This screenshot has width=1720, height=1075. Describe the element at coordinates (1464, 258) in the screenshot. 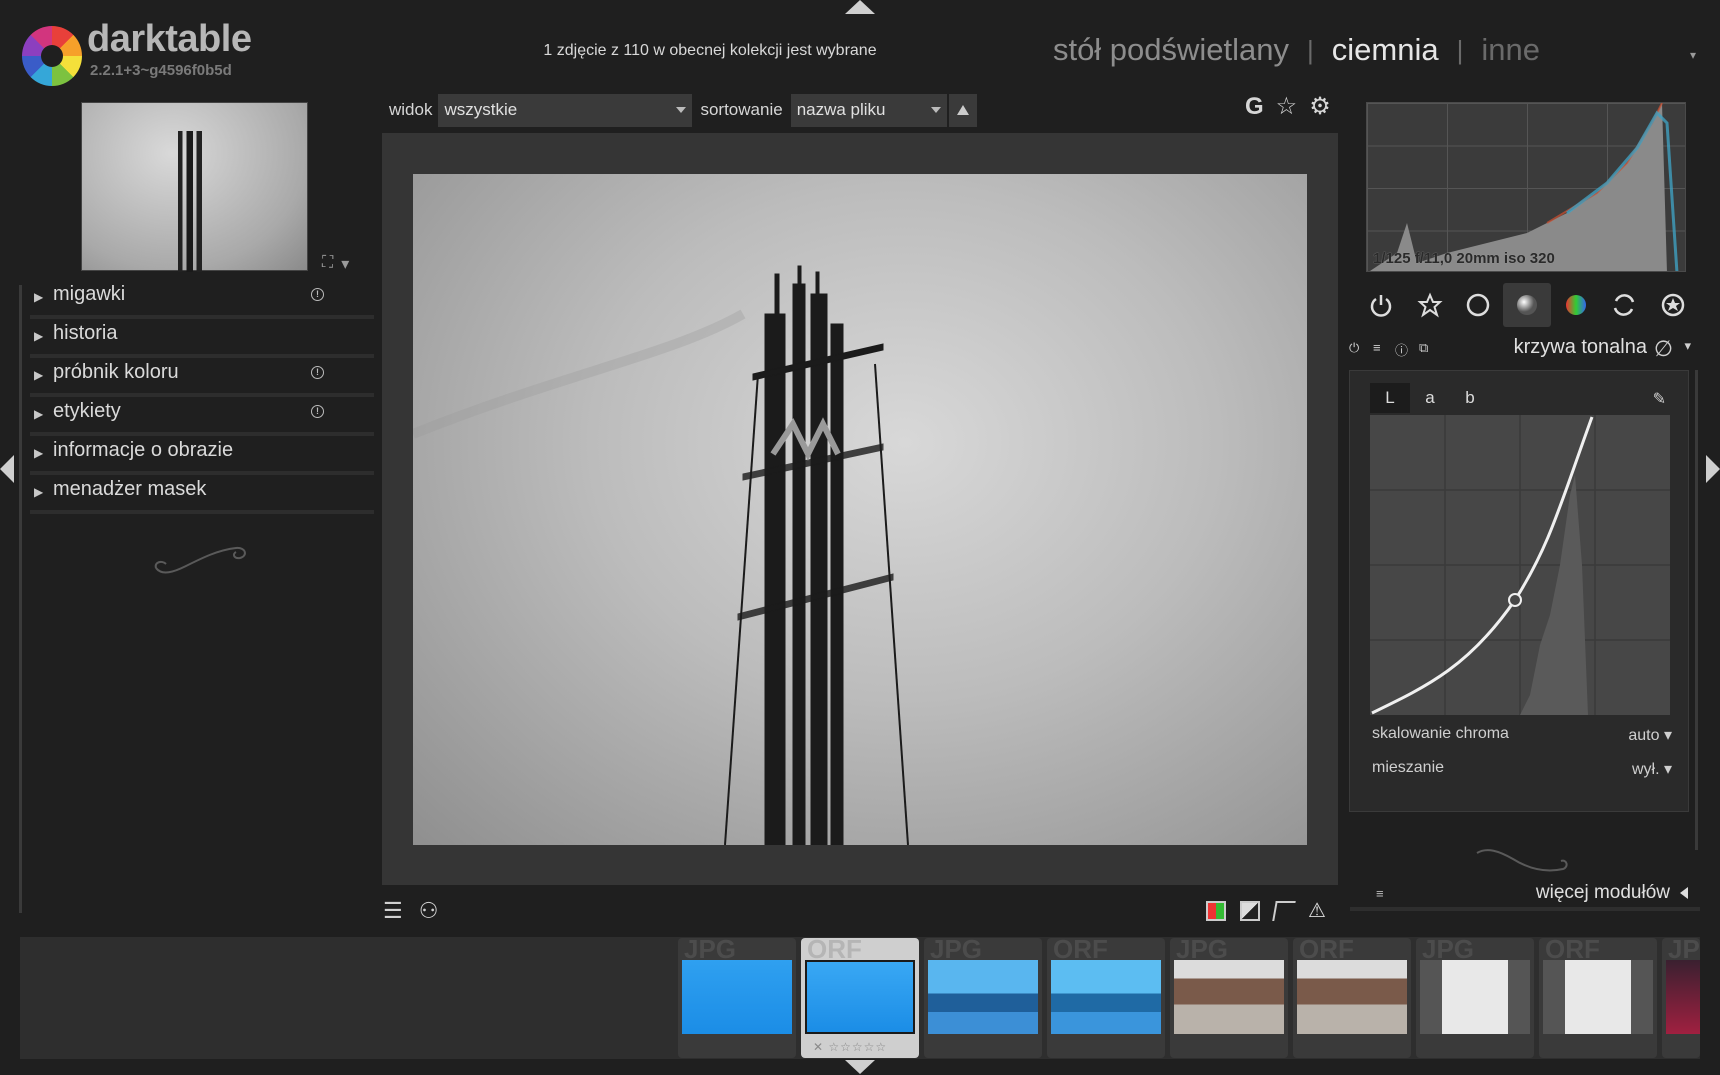

I see `exif-summary: 1/125 f/11,0 20mm iso 320` at that location.